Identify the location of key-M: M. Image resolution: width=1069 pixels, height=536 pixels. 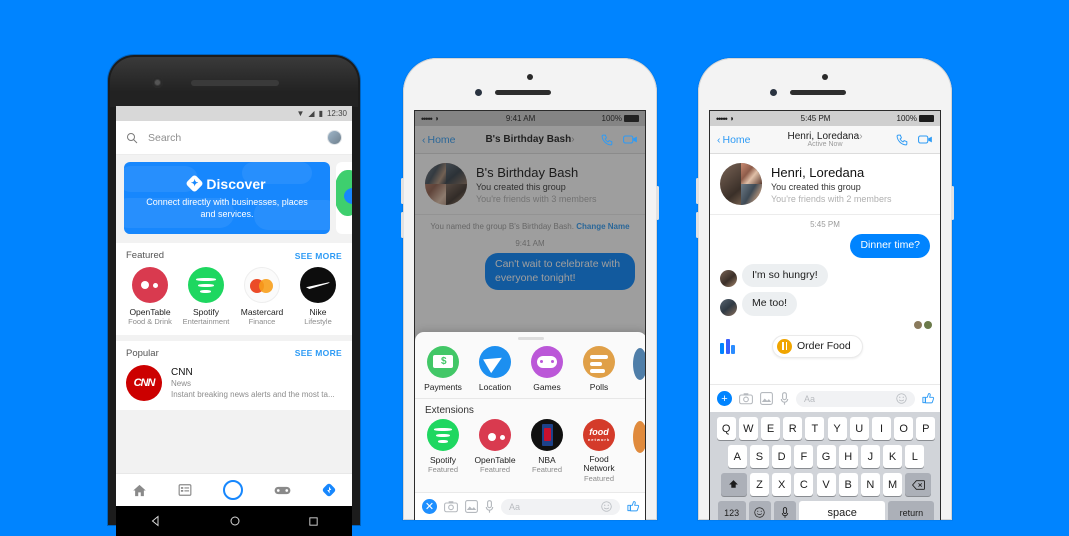
(893, 484).